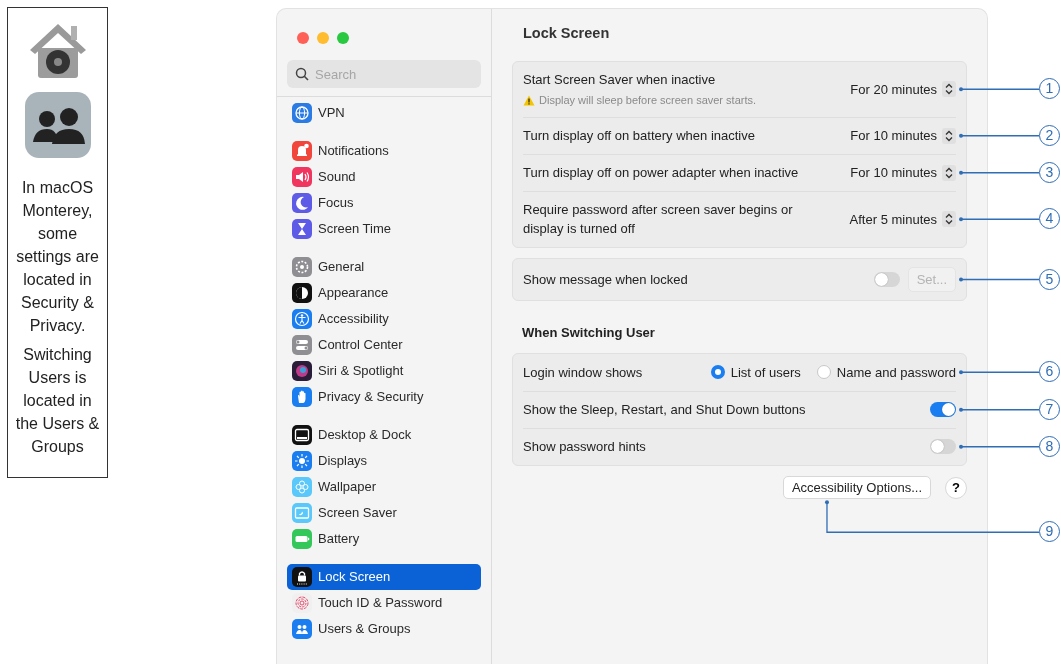 The width and height of the screenshot is (1061, 664). Describe the element at coordinates (384, 229) in the screenshot. I see `sidebar-item: Screen Time` at that location.